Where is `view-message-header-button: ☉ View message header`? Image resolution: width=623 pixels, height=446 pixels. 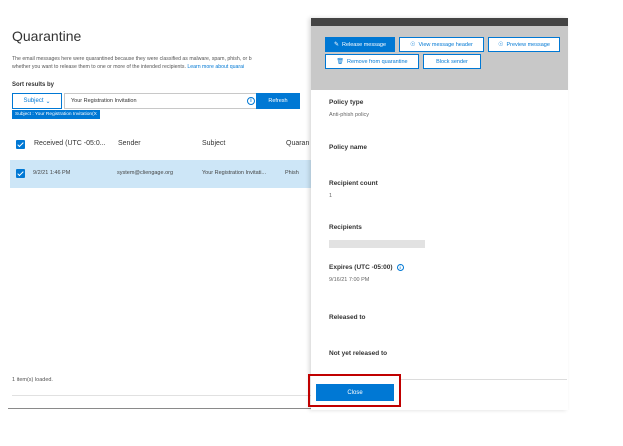
view-message-header-button: ☉ View message header is located at coordinates (441, 44).